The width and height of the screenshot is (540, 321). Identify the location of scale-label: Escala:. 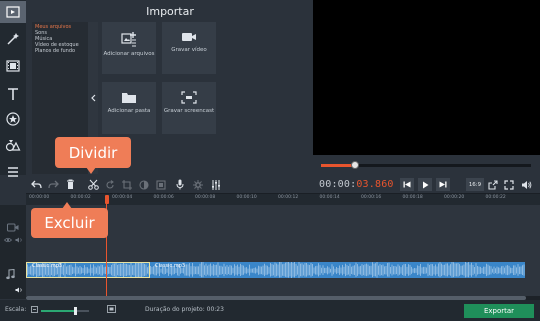
(16, 309).